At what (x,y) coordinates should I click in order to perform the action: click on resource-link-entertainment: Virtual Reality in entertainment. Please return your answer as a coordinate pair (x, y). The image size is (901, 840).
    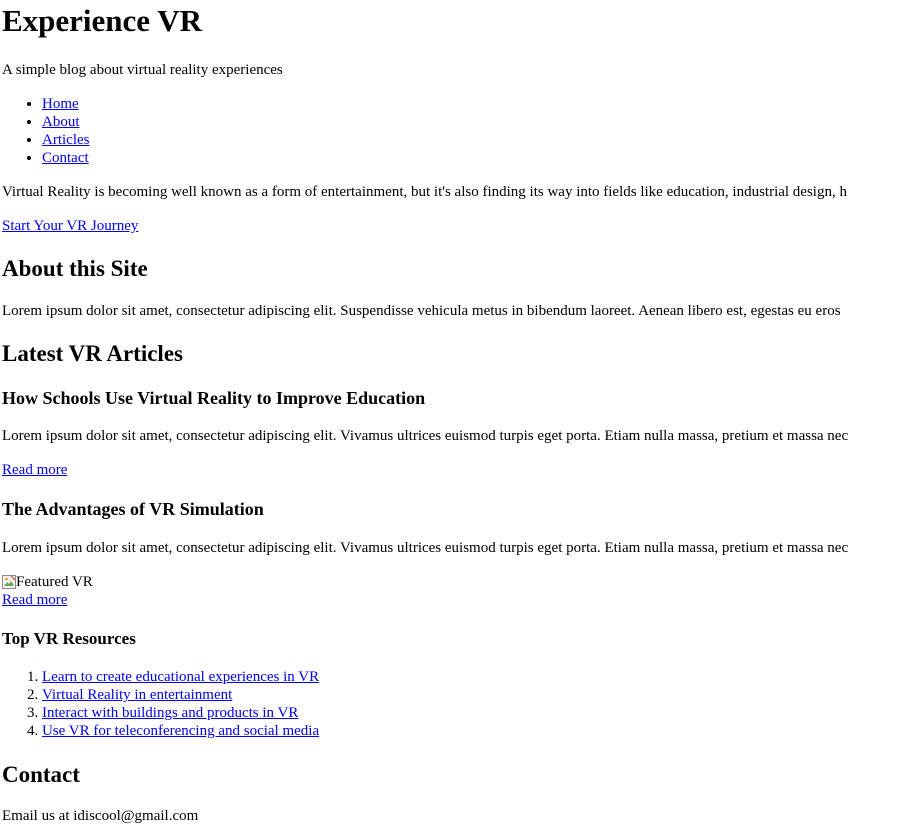
    Looking at the image, I should click on (137, 695).